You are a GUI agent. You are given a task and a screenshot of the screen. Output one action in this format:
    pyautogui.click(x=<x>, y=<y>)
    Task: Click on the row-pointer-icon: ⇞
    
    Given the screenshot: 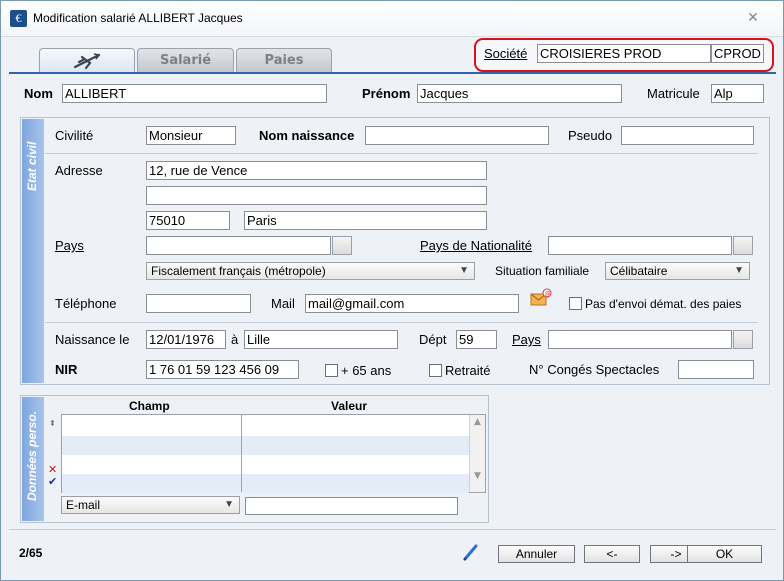 What is the action you would take?
    pyautogui.click(x=52, y=423)
    